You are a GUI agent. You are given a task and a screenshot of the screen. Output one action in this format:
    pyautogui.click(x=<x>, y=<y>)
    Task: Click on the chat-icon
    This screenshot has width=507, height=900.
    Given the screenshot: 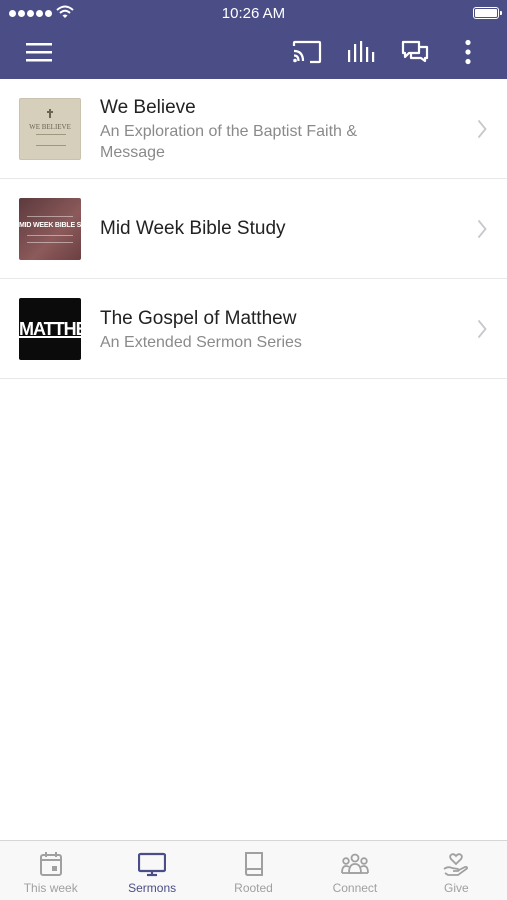 What is the action you would take?
    pyautogui.click(x=415, y=51)
    